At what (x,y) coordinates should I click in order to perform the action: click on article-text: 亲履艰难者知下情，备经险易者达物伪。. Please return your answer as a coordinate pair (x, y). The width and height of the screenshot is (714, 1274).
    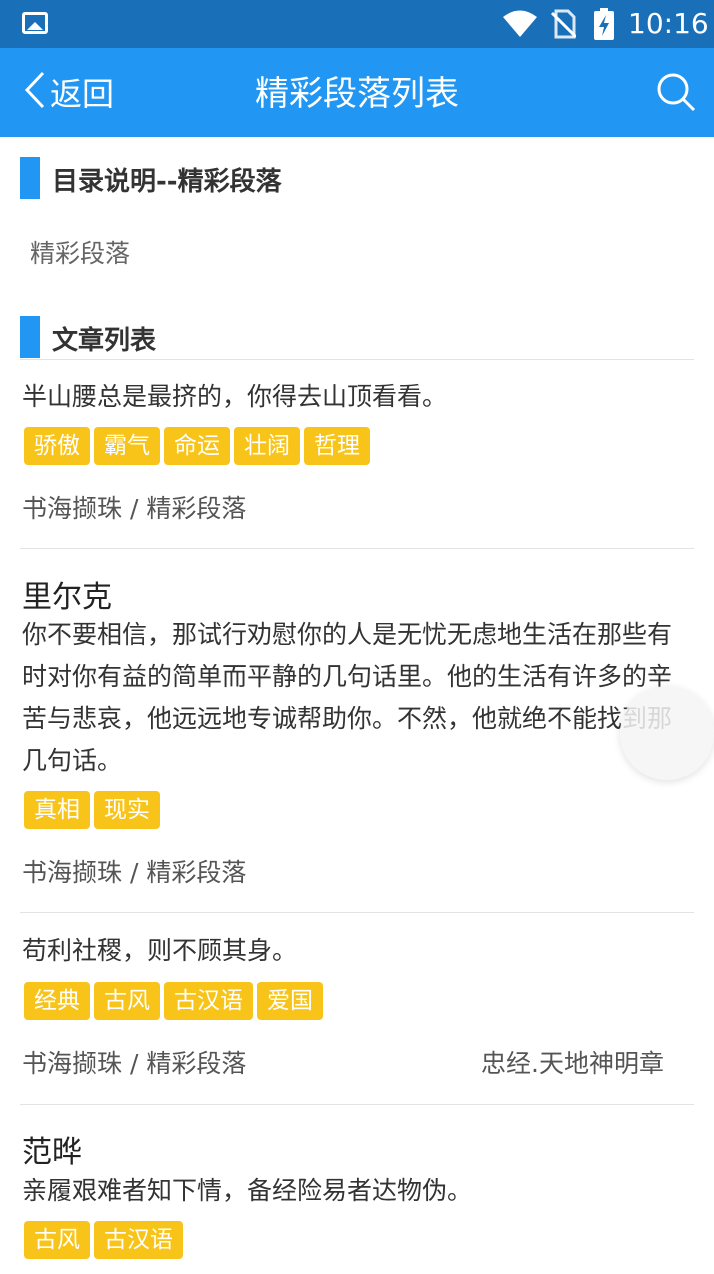
    Looking at the image, I should click on (347, 1191).